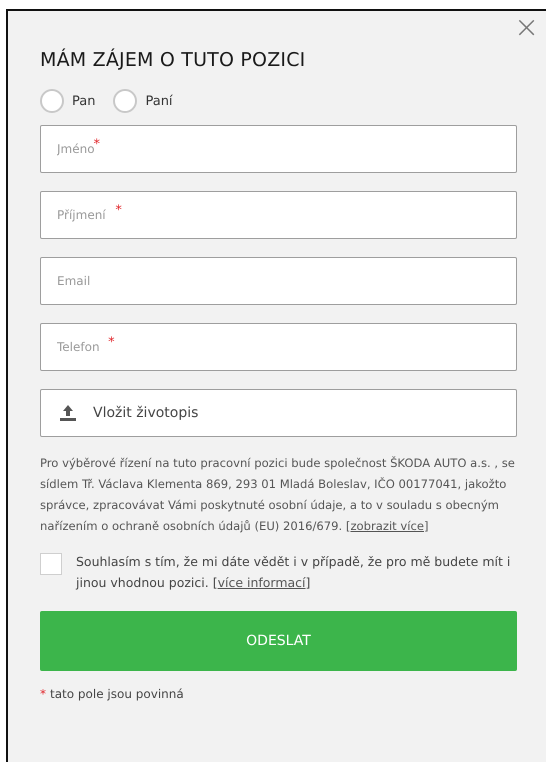  I want to click on privacy-notice: Pro výběrové řízení na tuto pracovní pozici bude společnost ŠKODA AUTO a.s. , se sídlem Tř. Václava Klementa 869, 293 01 Mladá Boleslav, IČO 00177041, jakožto správce, zpracovávat Vámi poskytnuté osobní údaje, a to v souladu s obecným nařízením o ochraně osobních údajů (EU) 2016/679. [zobrazit více], so click(278, 495).